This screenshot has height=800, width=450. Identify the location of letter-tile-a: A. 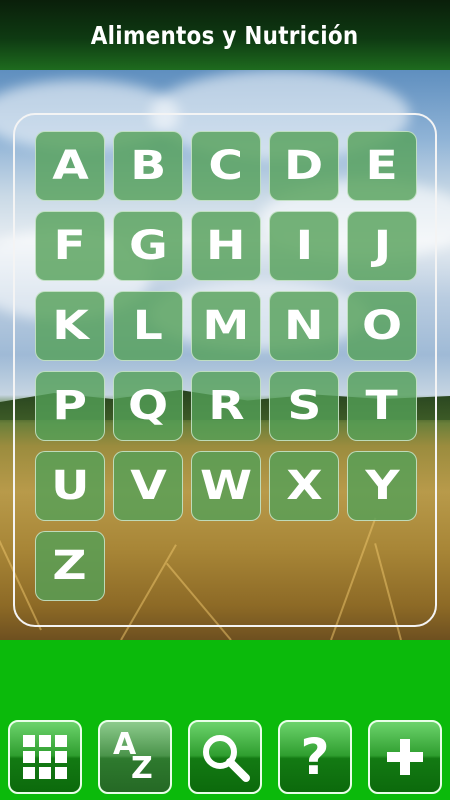
(70, 166).